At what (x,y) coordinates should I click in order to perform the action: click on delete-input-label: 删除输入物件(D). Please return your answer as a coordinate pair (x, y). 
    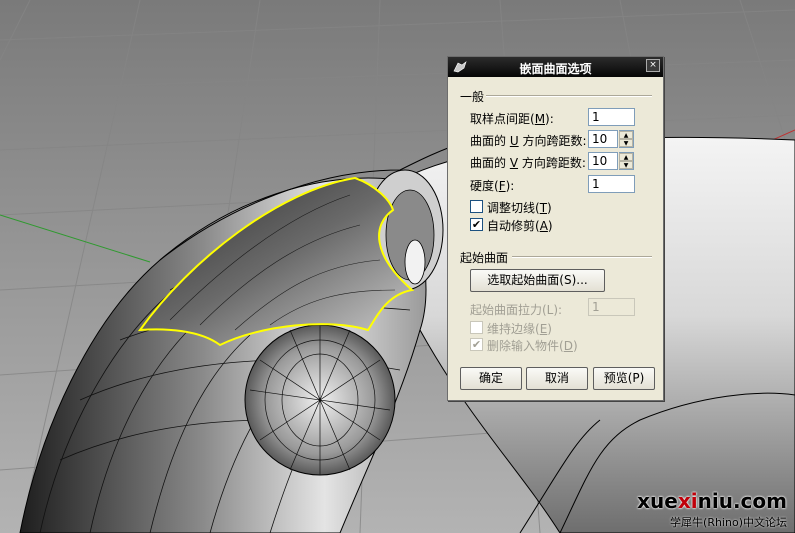
    Looking at the image, I should click on (532, 345).